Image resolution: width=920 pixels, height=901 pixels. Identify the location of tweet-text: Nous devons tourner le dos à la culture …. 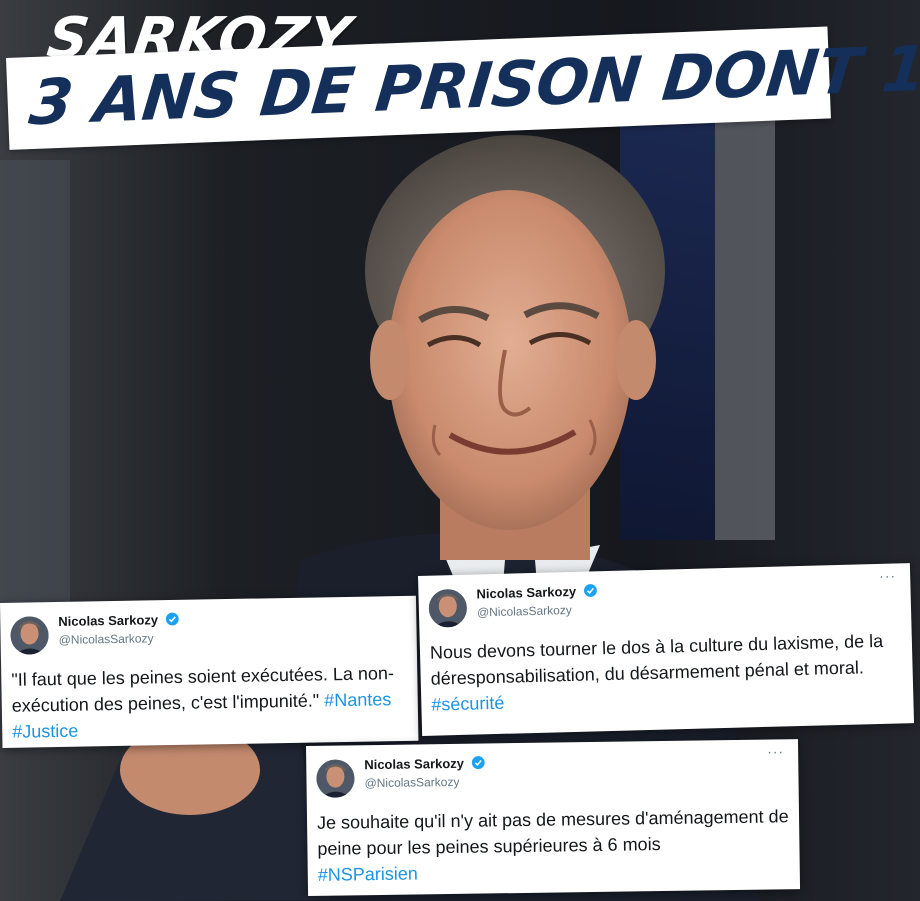
(668, 672).